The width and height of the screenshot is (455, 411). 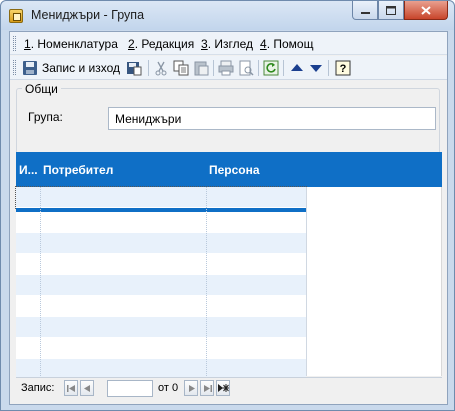 What do you see at coordinates (161, 197) in the screenshot?
I see `table-row-new` at bounding box center [161, 197].